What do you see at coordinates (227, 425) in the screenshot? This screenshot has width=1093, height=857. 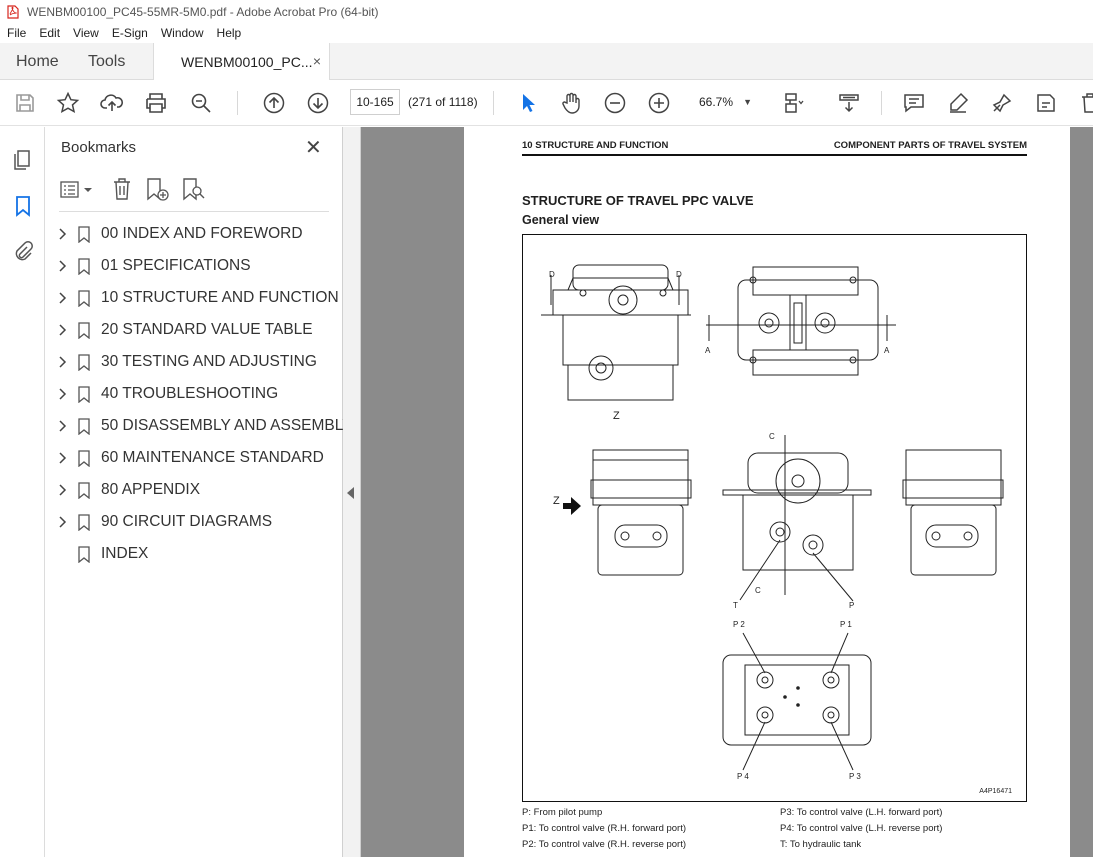 I see `bookmark-label: 50 DISASSEMBLY AND ASSEMBLY` at bounding box center [227, 425].